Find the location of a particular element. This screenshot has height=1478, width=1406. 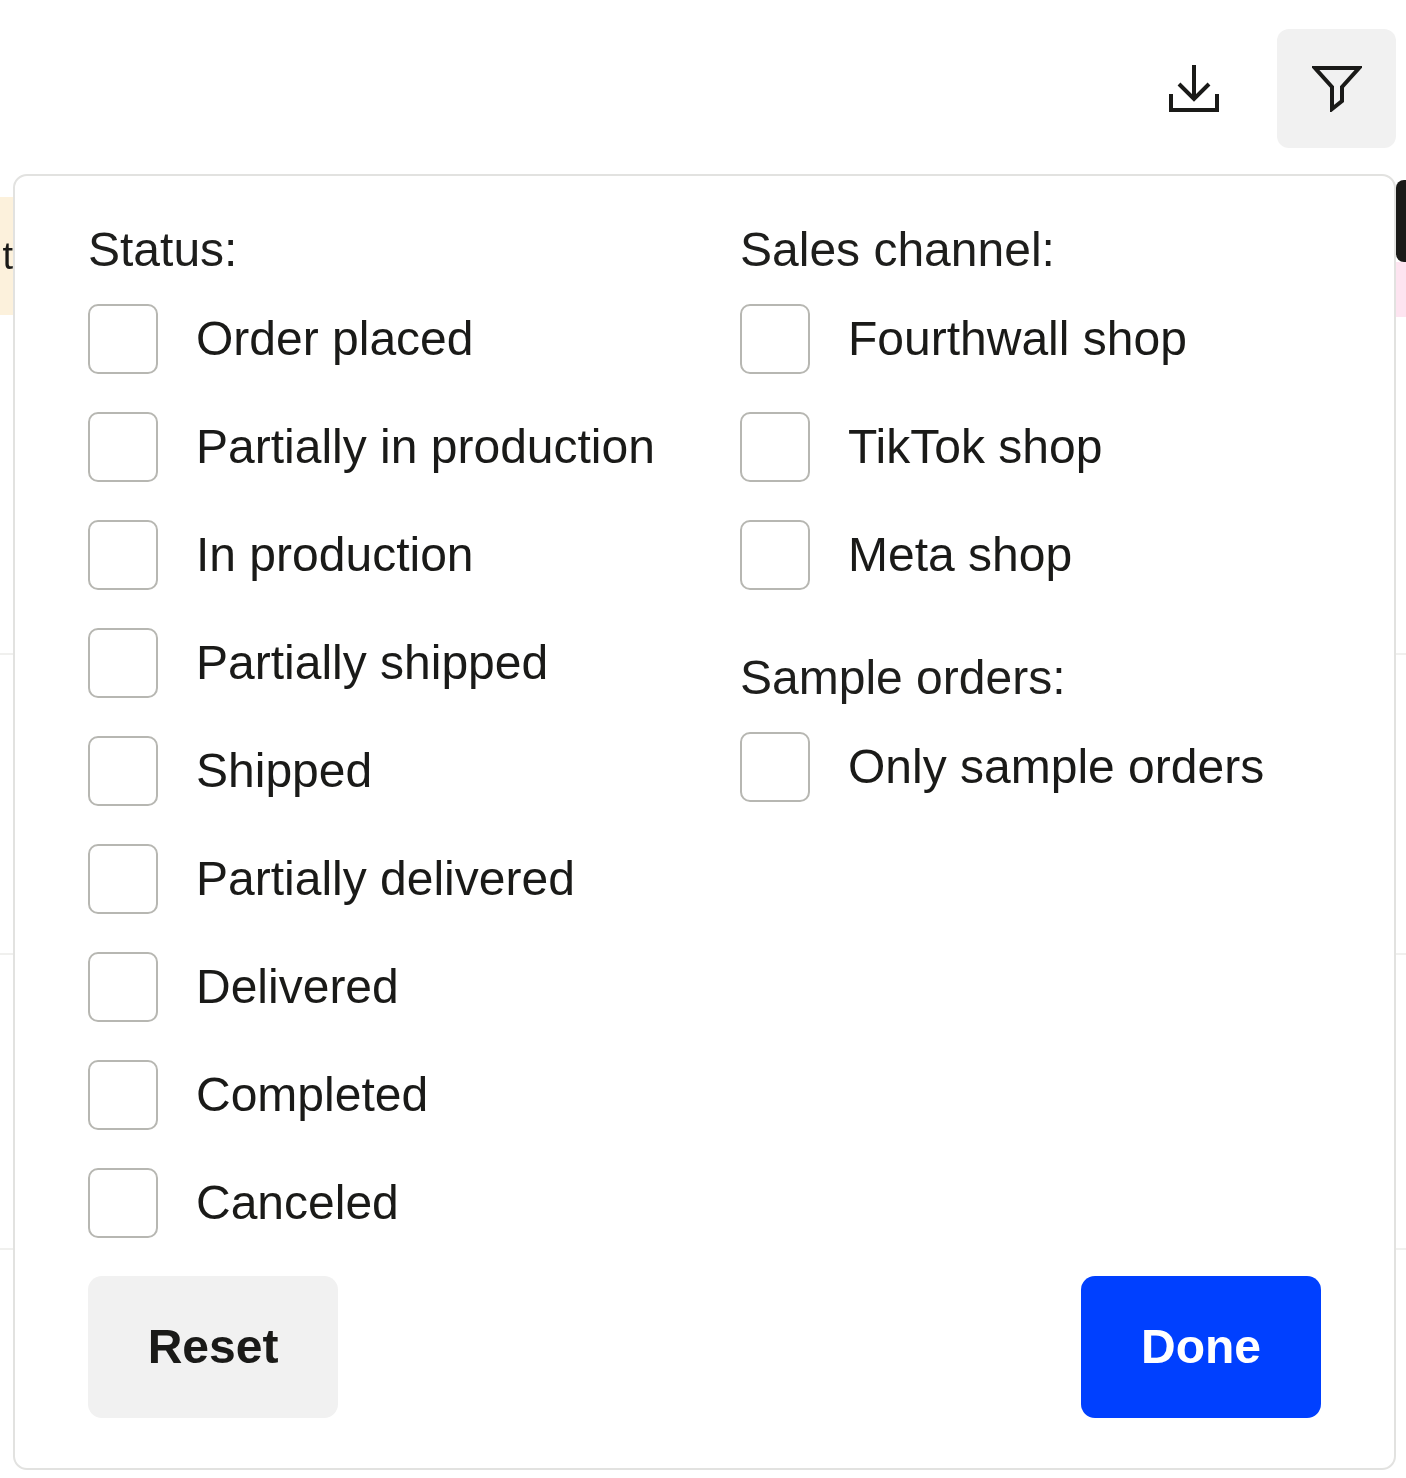

option-label: In production is located at coordinates (335, 555).